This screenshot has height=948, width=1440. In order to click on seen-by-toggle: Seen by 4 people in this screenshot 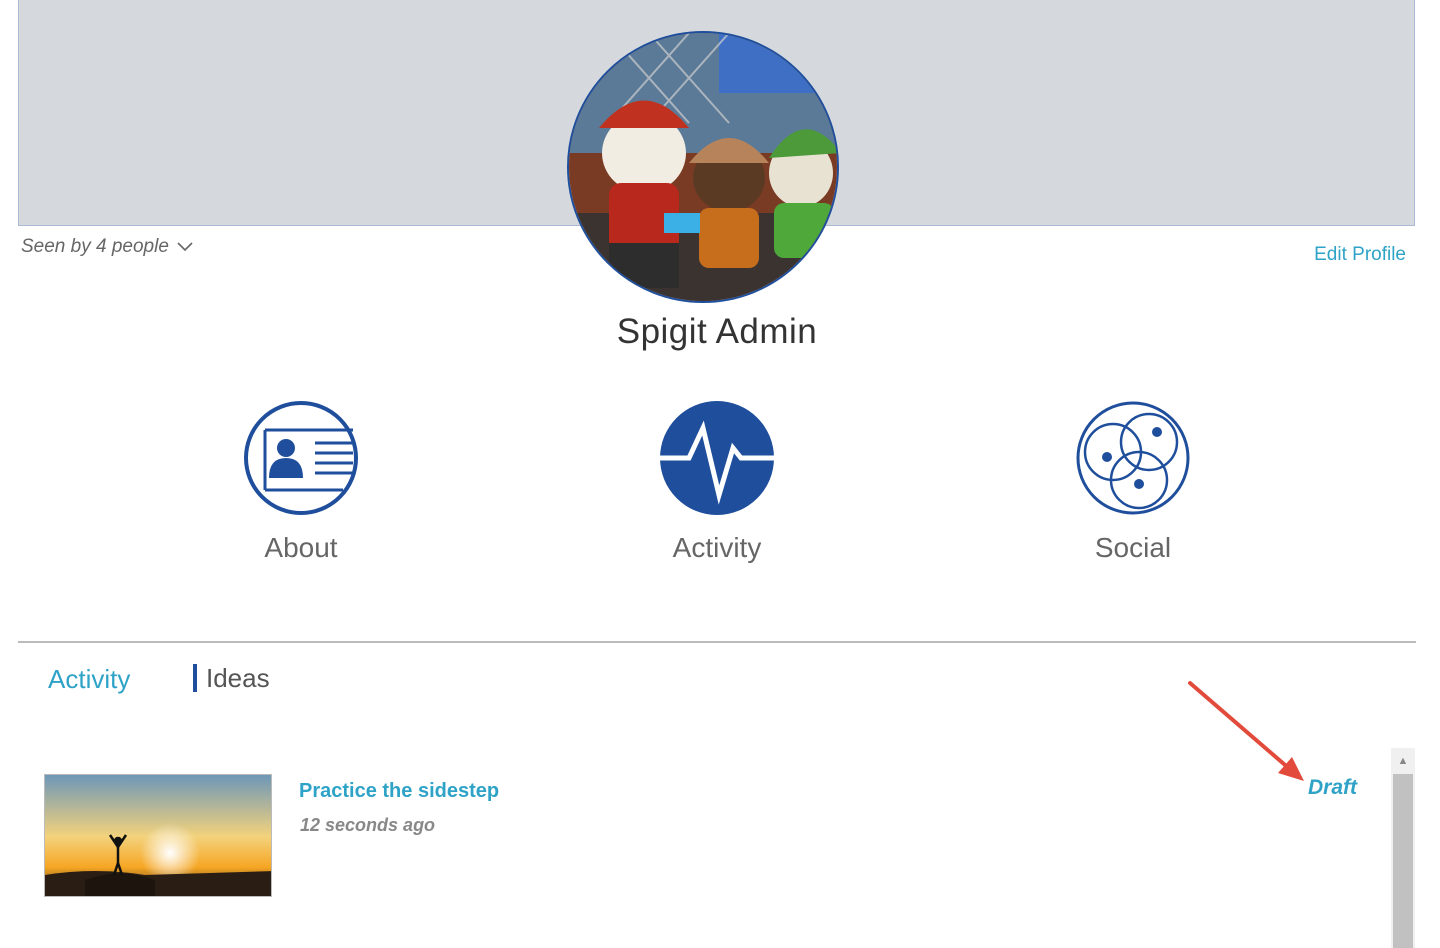, I will do `click(107, 247)`.